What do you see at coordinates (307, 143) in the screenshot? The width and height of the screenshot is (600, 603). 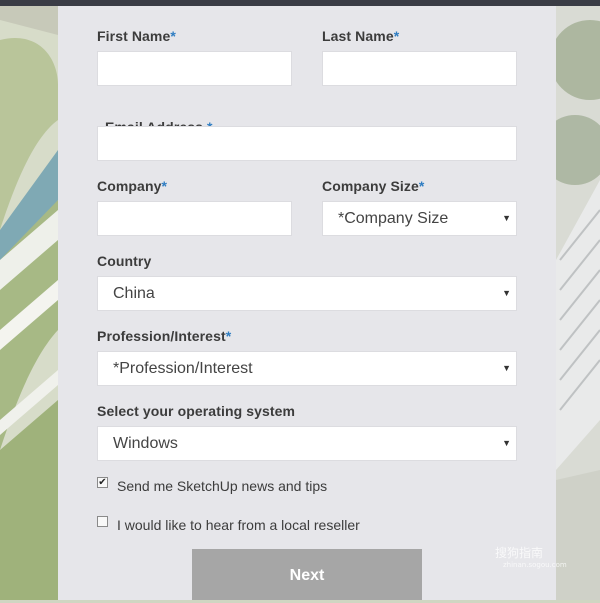 I see `email-input` at bounding box center [307, 143].